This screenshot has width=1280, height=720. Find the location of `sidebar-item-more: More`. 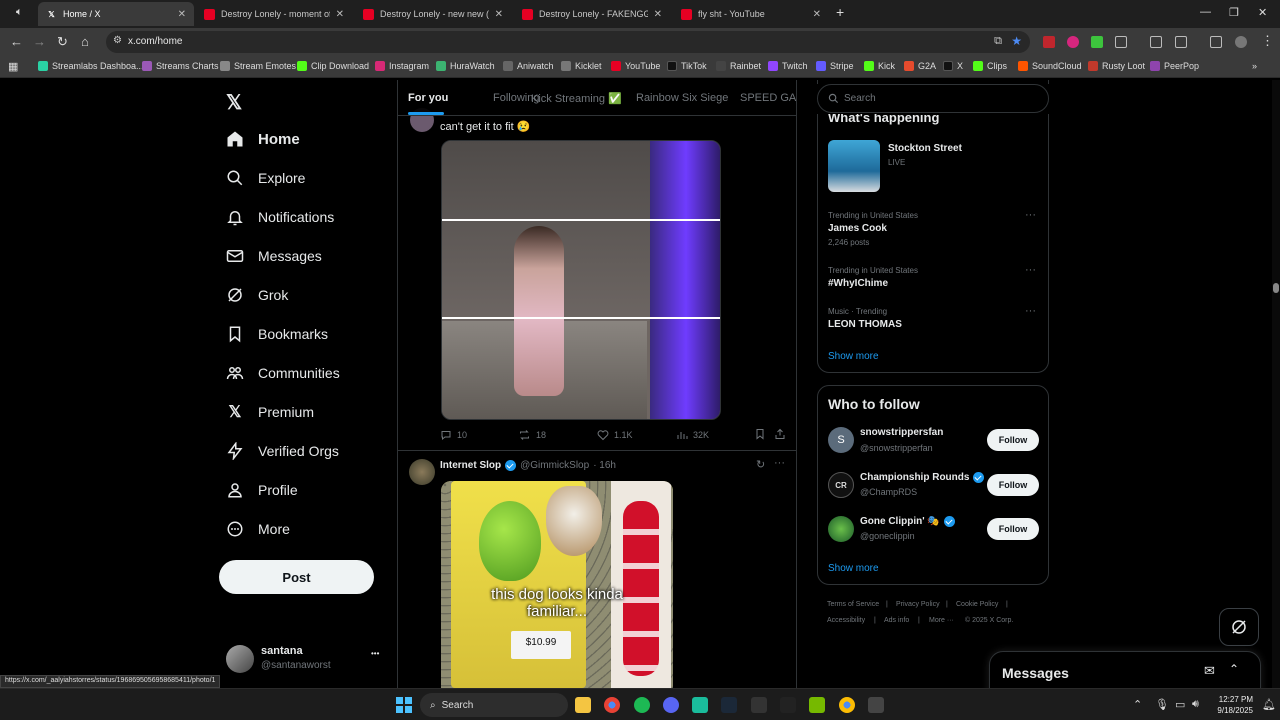

sidebar-item-more: More is located at coordinates (258, 529).